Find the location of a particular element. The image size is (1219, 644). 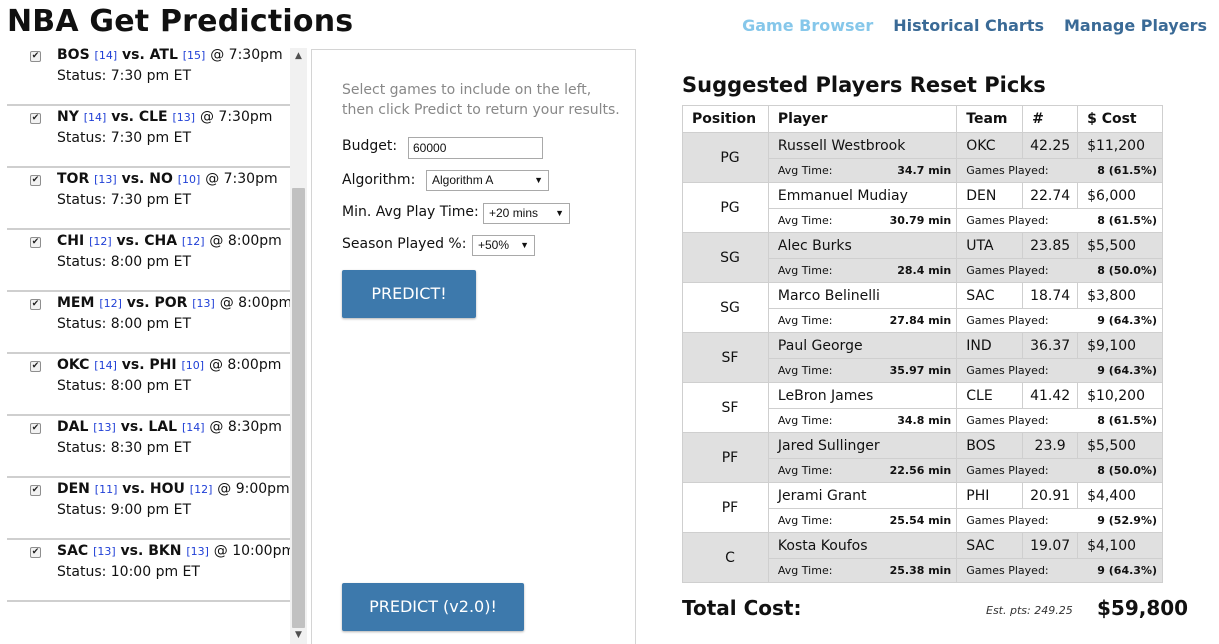

scroll-down-arrow-icon: ▼ is located at coordinates (298, 635).